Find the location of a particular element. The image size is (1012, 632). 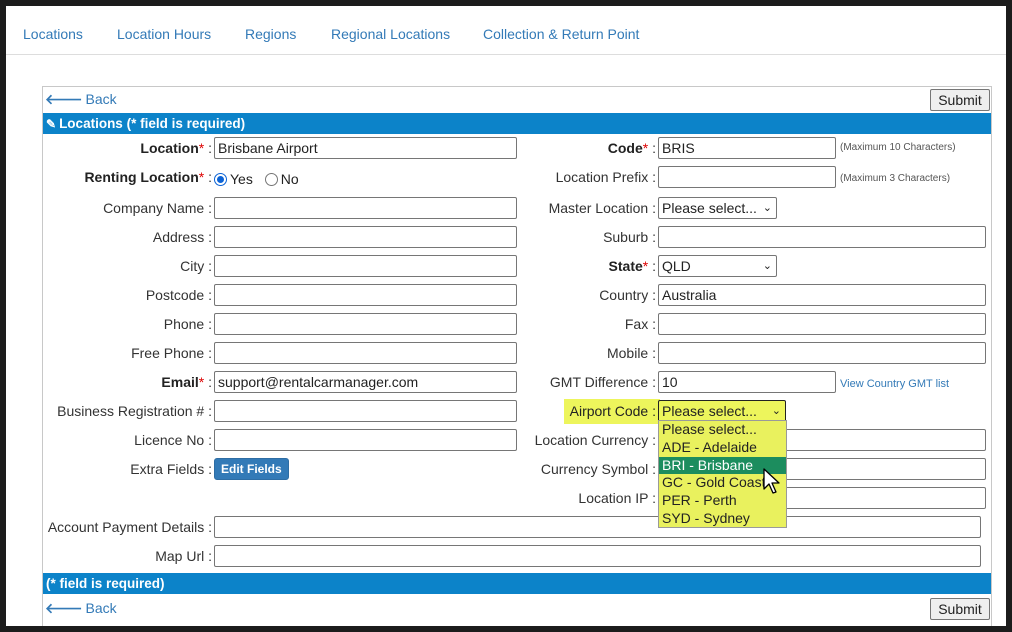

postcode-input is located at coordinates (365, 295).